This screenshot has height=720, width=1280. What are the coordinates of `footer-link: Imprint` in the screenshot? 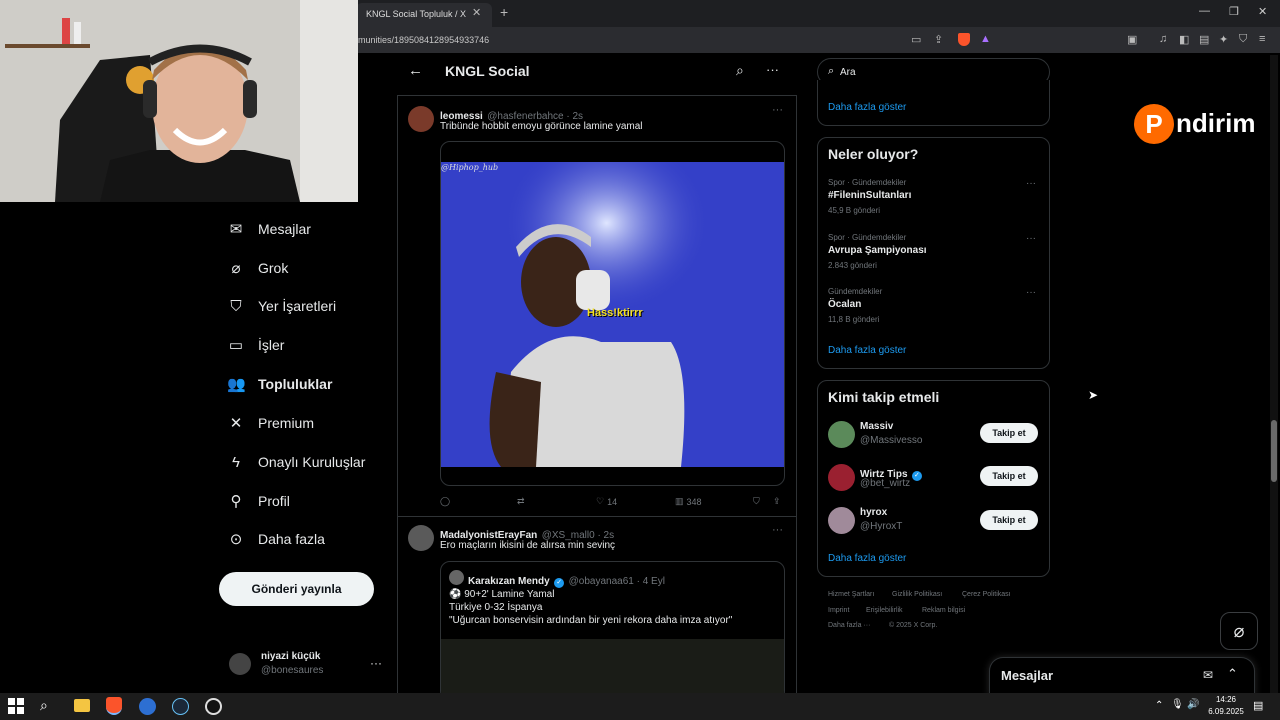 It's located at (838, 610).